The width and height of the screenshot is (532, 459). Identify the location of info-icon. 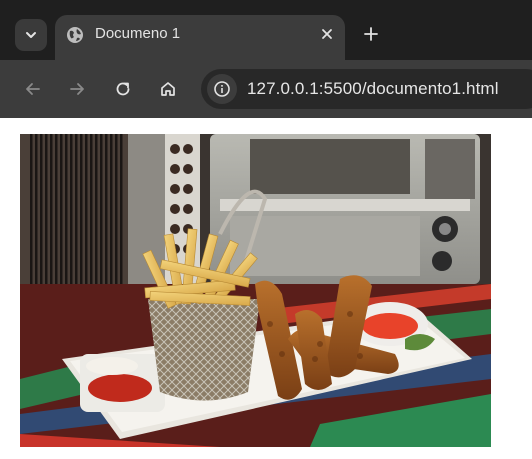
(222, 89).